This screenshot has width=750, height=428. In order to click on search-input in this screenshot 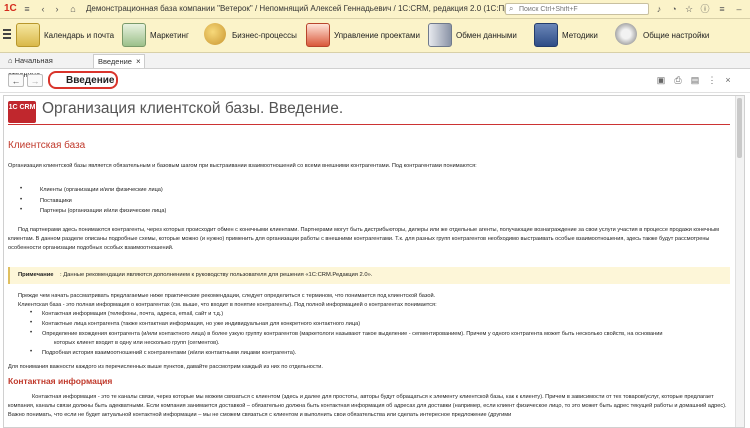, I will do `click(581, 9)`.